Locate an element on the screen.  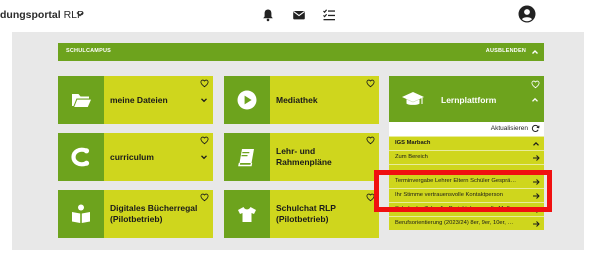
play-icon is located at coordinates (247, 100).